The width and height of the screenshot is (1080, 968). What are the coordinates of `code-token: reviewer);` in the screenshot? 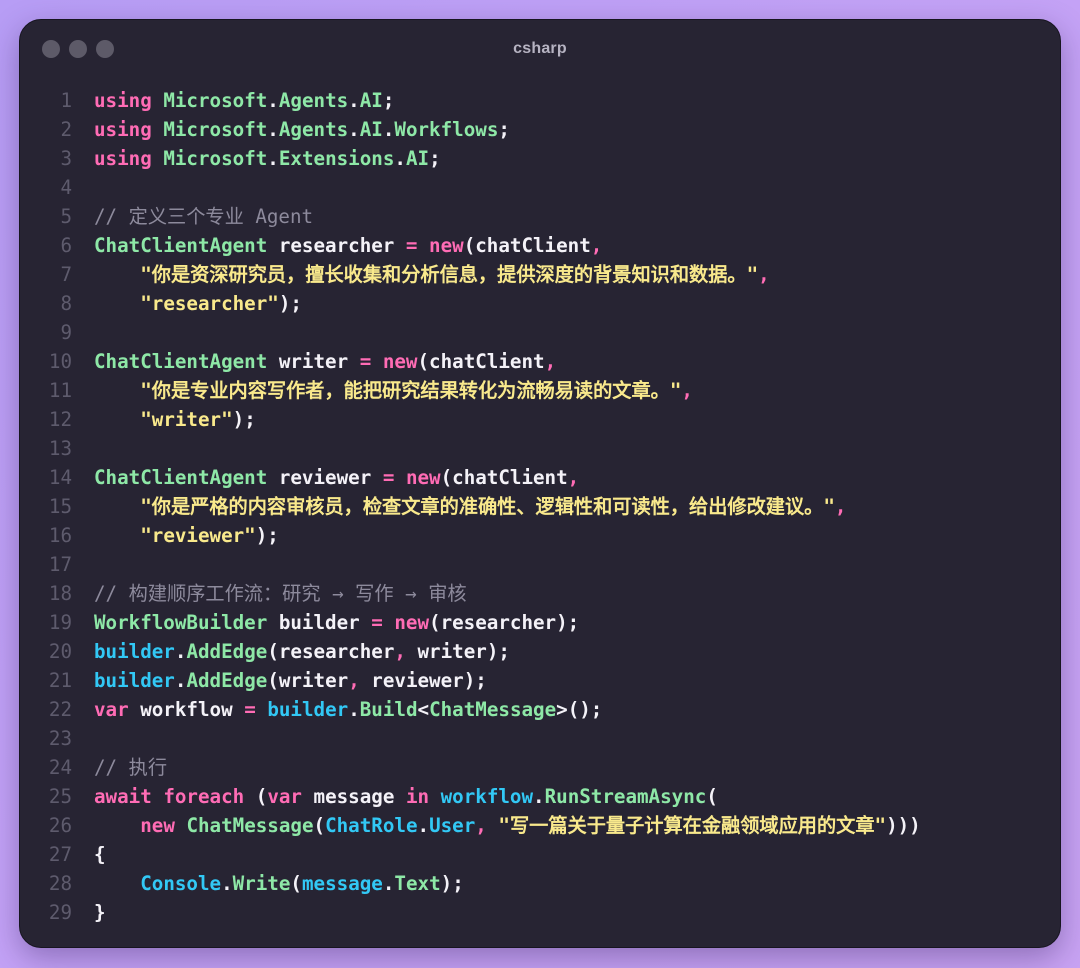 It's located at (423, 680).